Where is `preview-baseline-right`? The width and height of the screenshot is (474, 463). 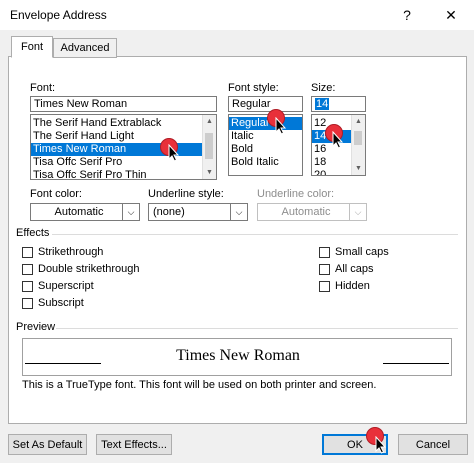
preview-baseline-right is located at coordinates (416, 363).